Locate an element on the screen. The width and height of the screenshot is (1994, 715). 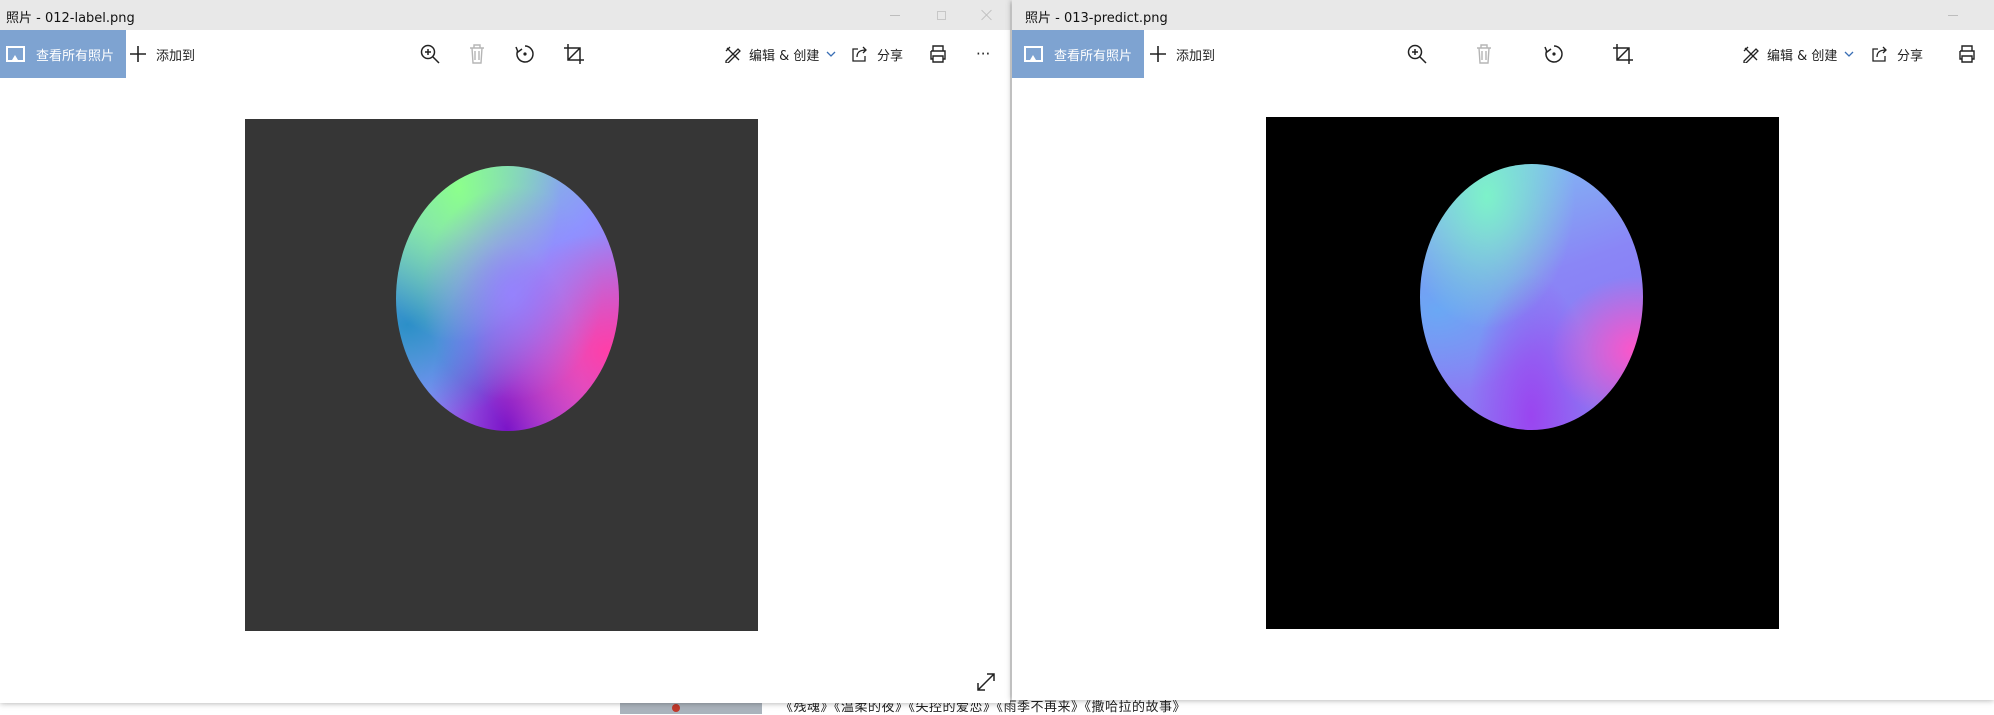
close-button is located at coordinates (987, 15).